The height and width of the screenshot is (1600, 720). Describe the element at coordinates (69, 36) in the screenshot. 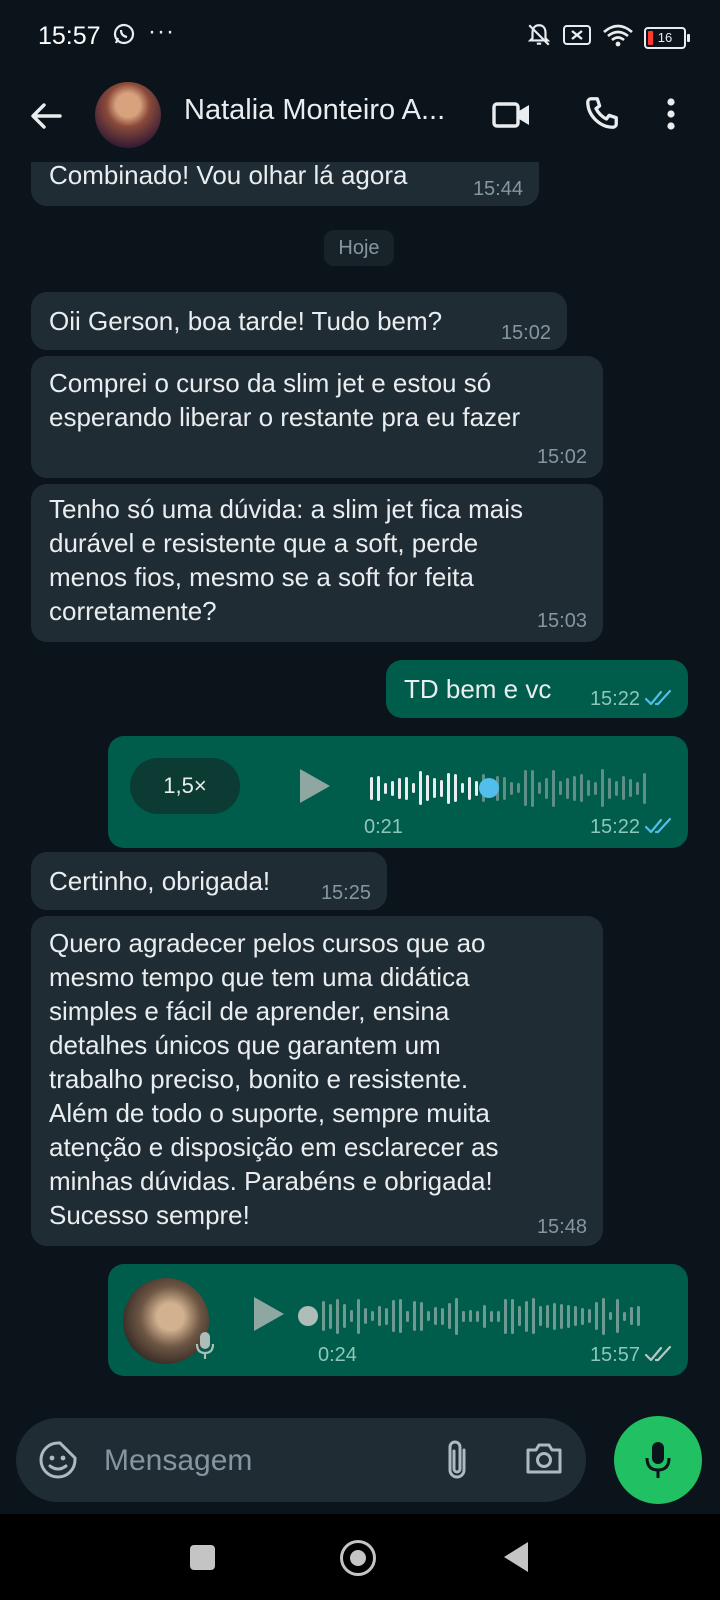

I see `status-time: 15:57` at that location.